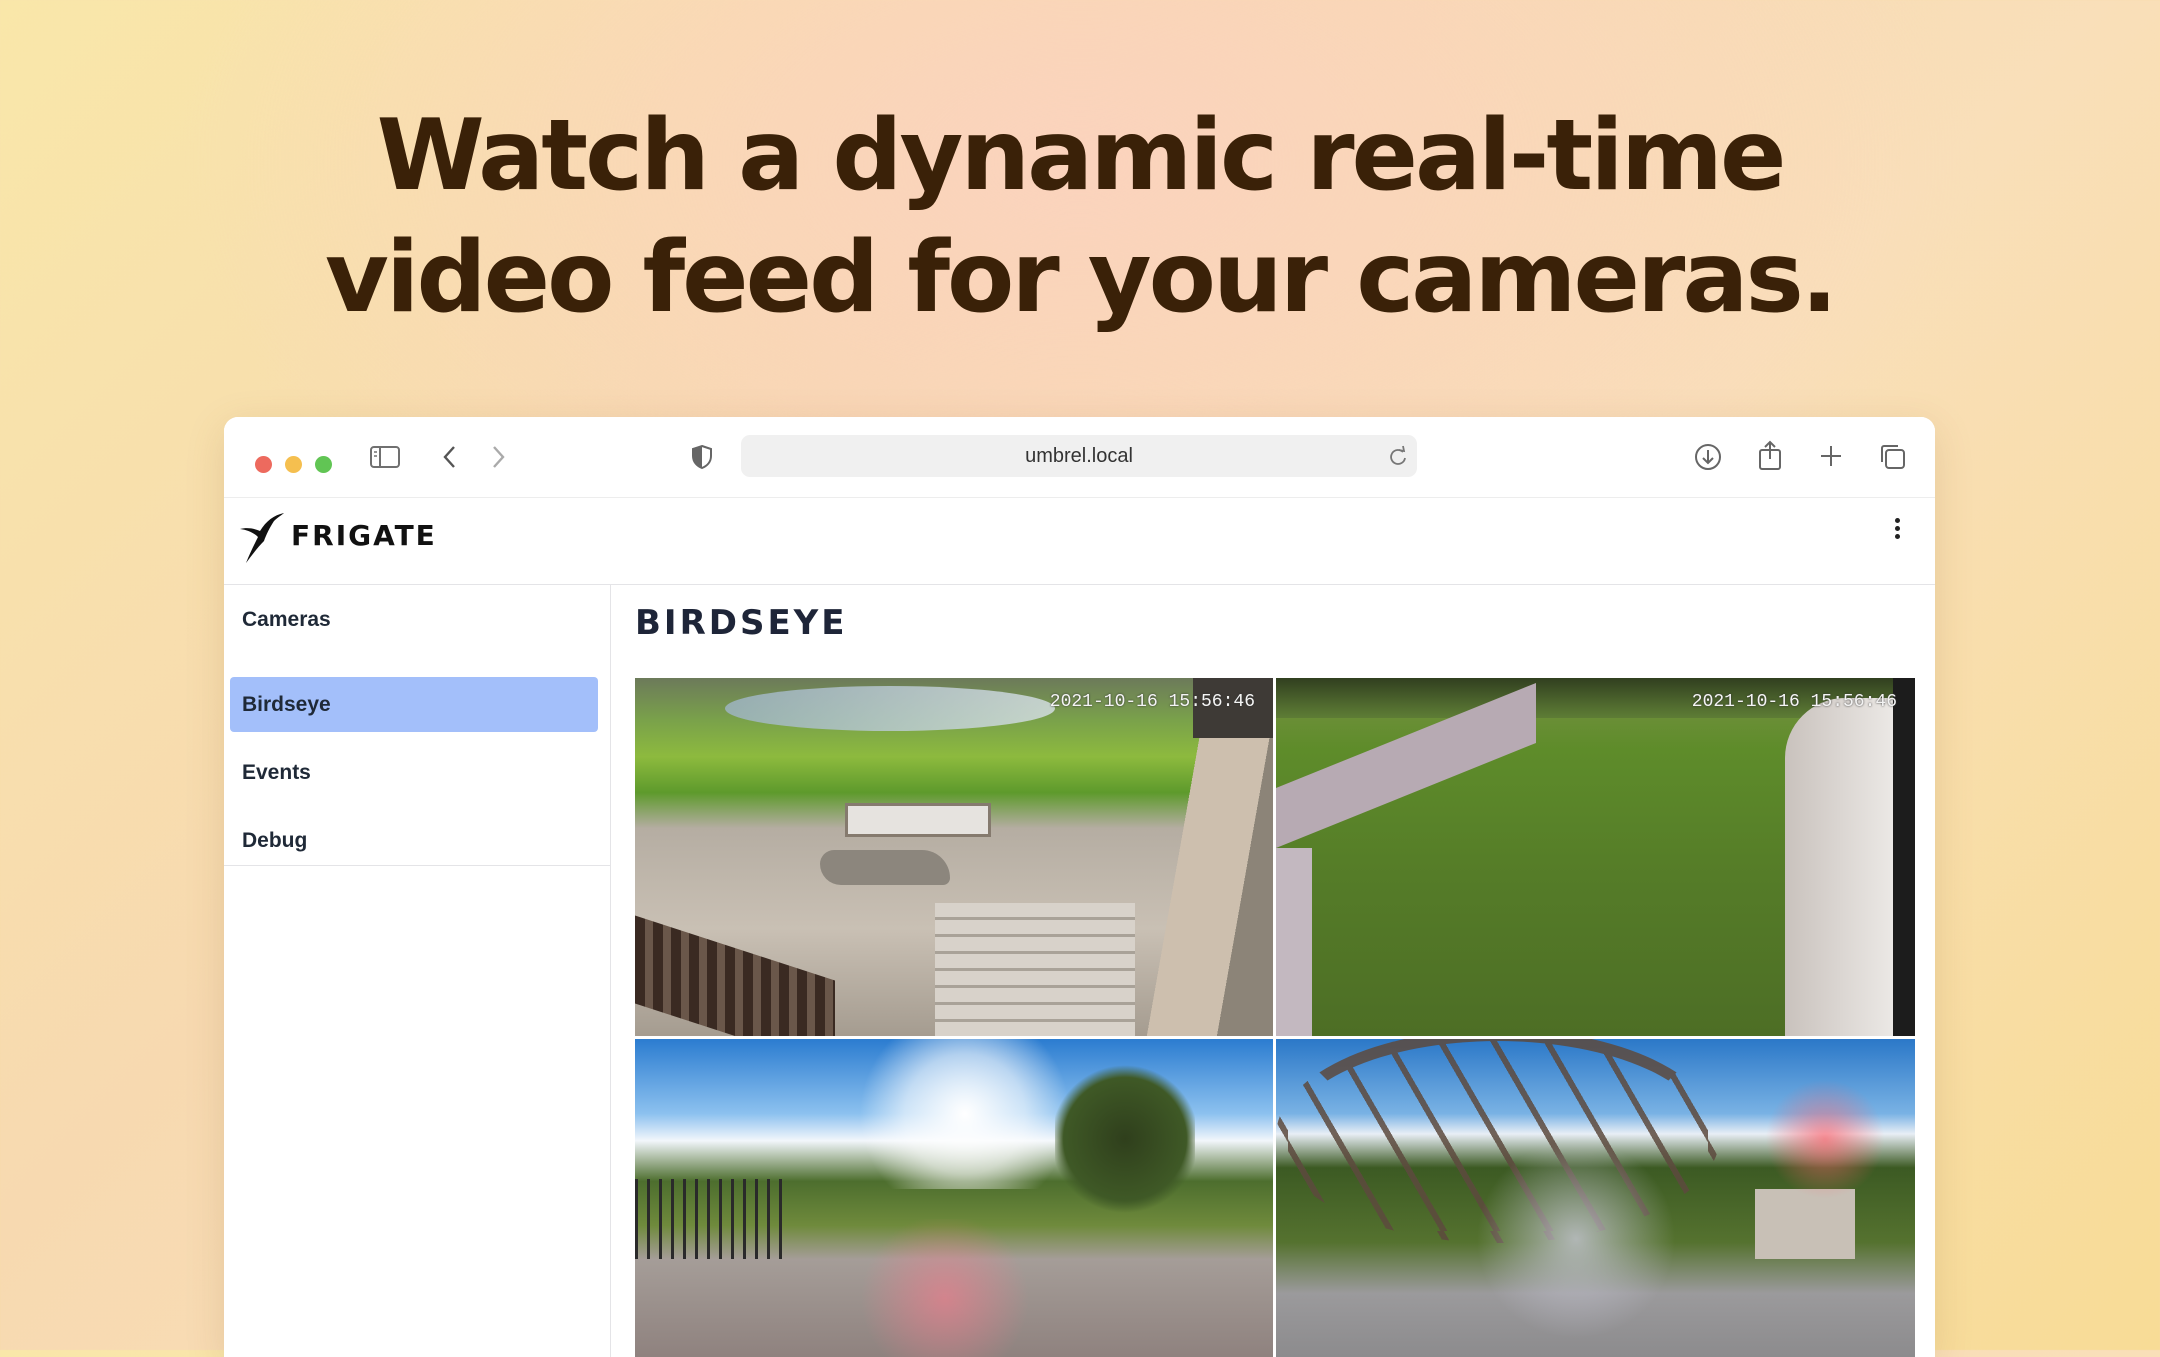 The height and width of the screenshot is (1357, 2160). Describe the element at coordinates (414, 772) in the screenshot. I see `sidebar-item-events: Events` at that location.